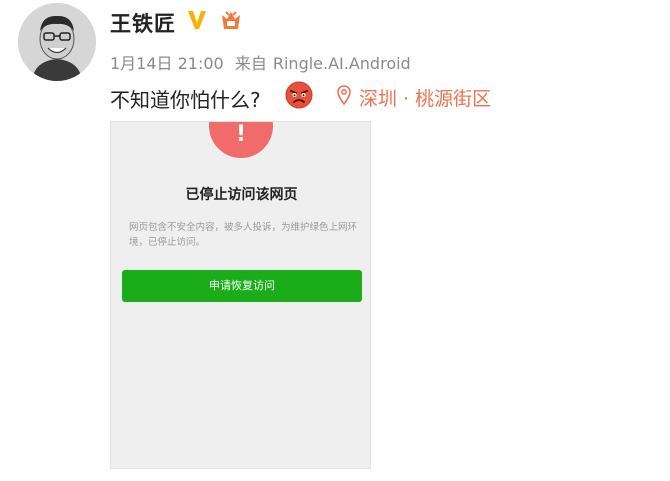 This screenshot has width=670, height=481. What do you see at coordinates (425, 97) in the screenshot?
I see `location-link: 深圳 · 桃源街区` at bounding box center [425, 97].